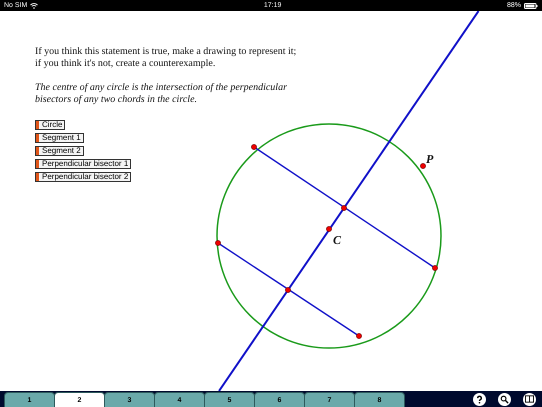 The width and height of the screenshot is (542, 407). I want to click on object-toggle: Segment 2, so click(59, 151).